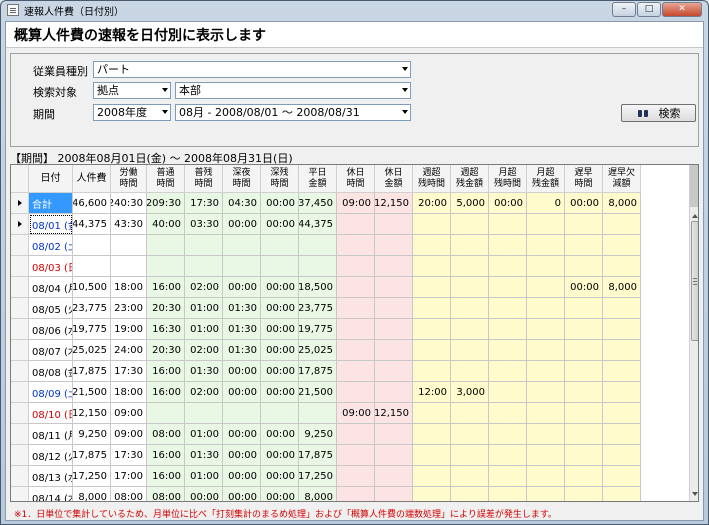  I want to click on cell-cost: 8,000, so click(92, 494).